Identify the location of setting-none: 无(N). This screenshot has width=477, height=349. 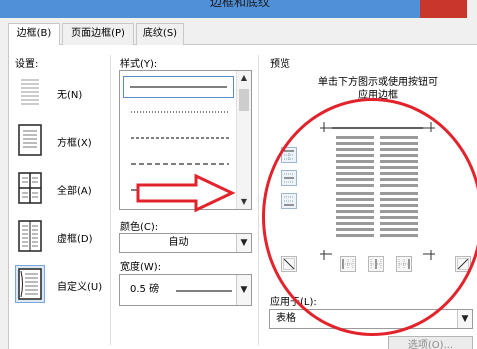
(65, 93).